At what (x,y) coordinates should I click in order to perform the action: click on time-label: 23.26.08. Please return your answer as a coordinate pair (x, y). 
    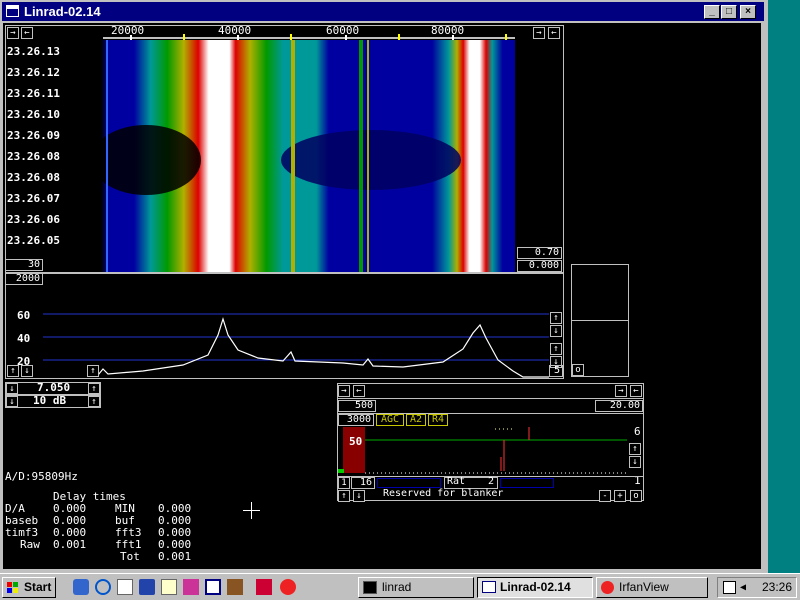
    Looking at the image, I should click on (33, 156).